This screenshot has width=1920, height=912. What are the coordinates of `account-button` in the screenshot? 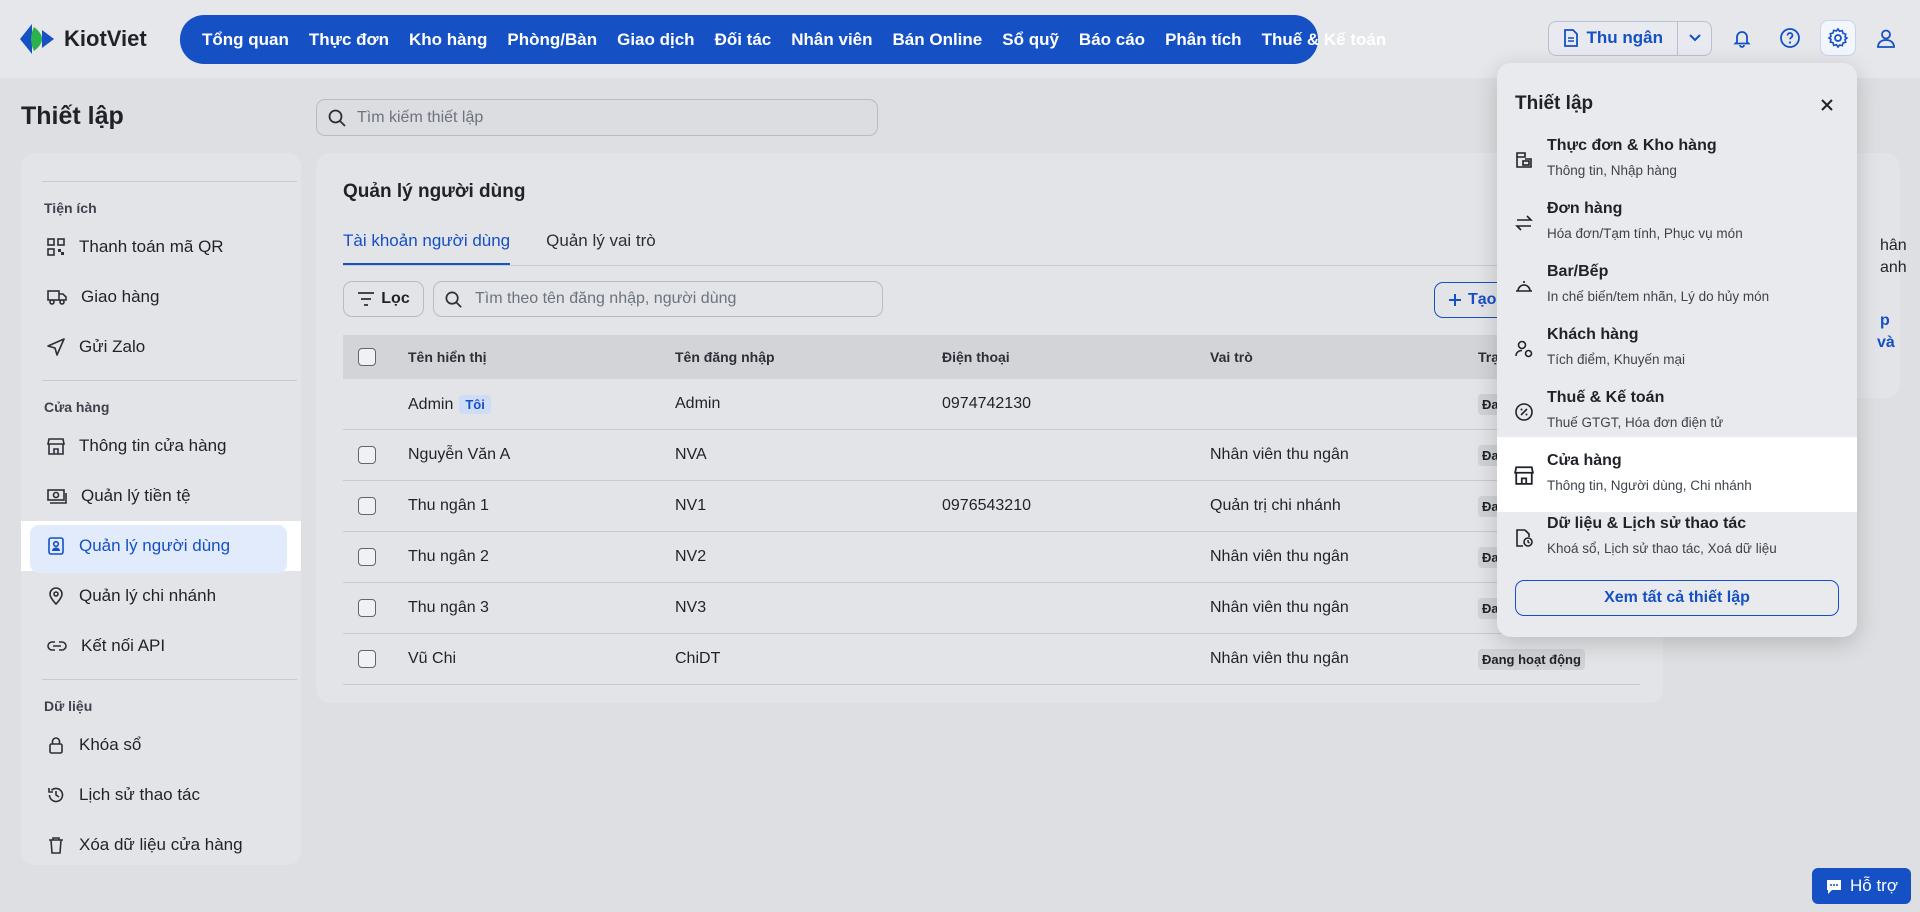 It's located at (1886, 38).